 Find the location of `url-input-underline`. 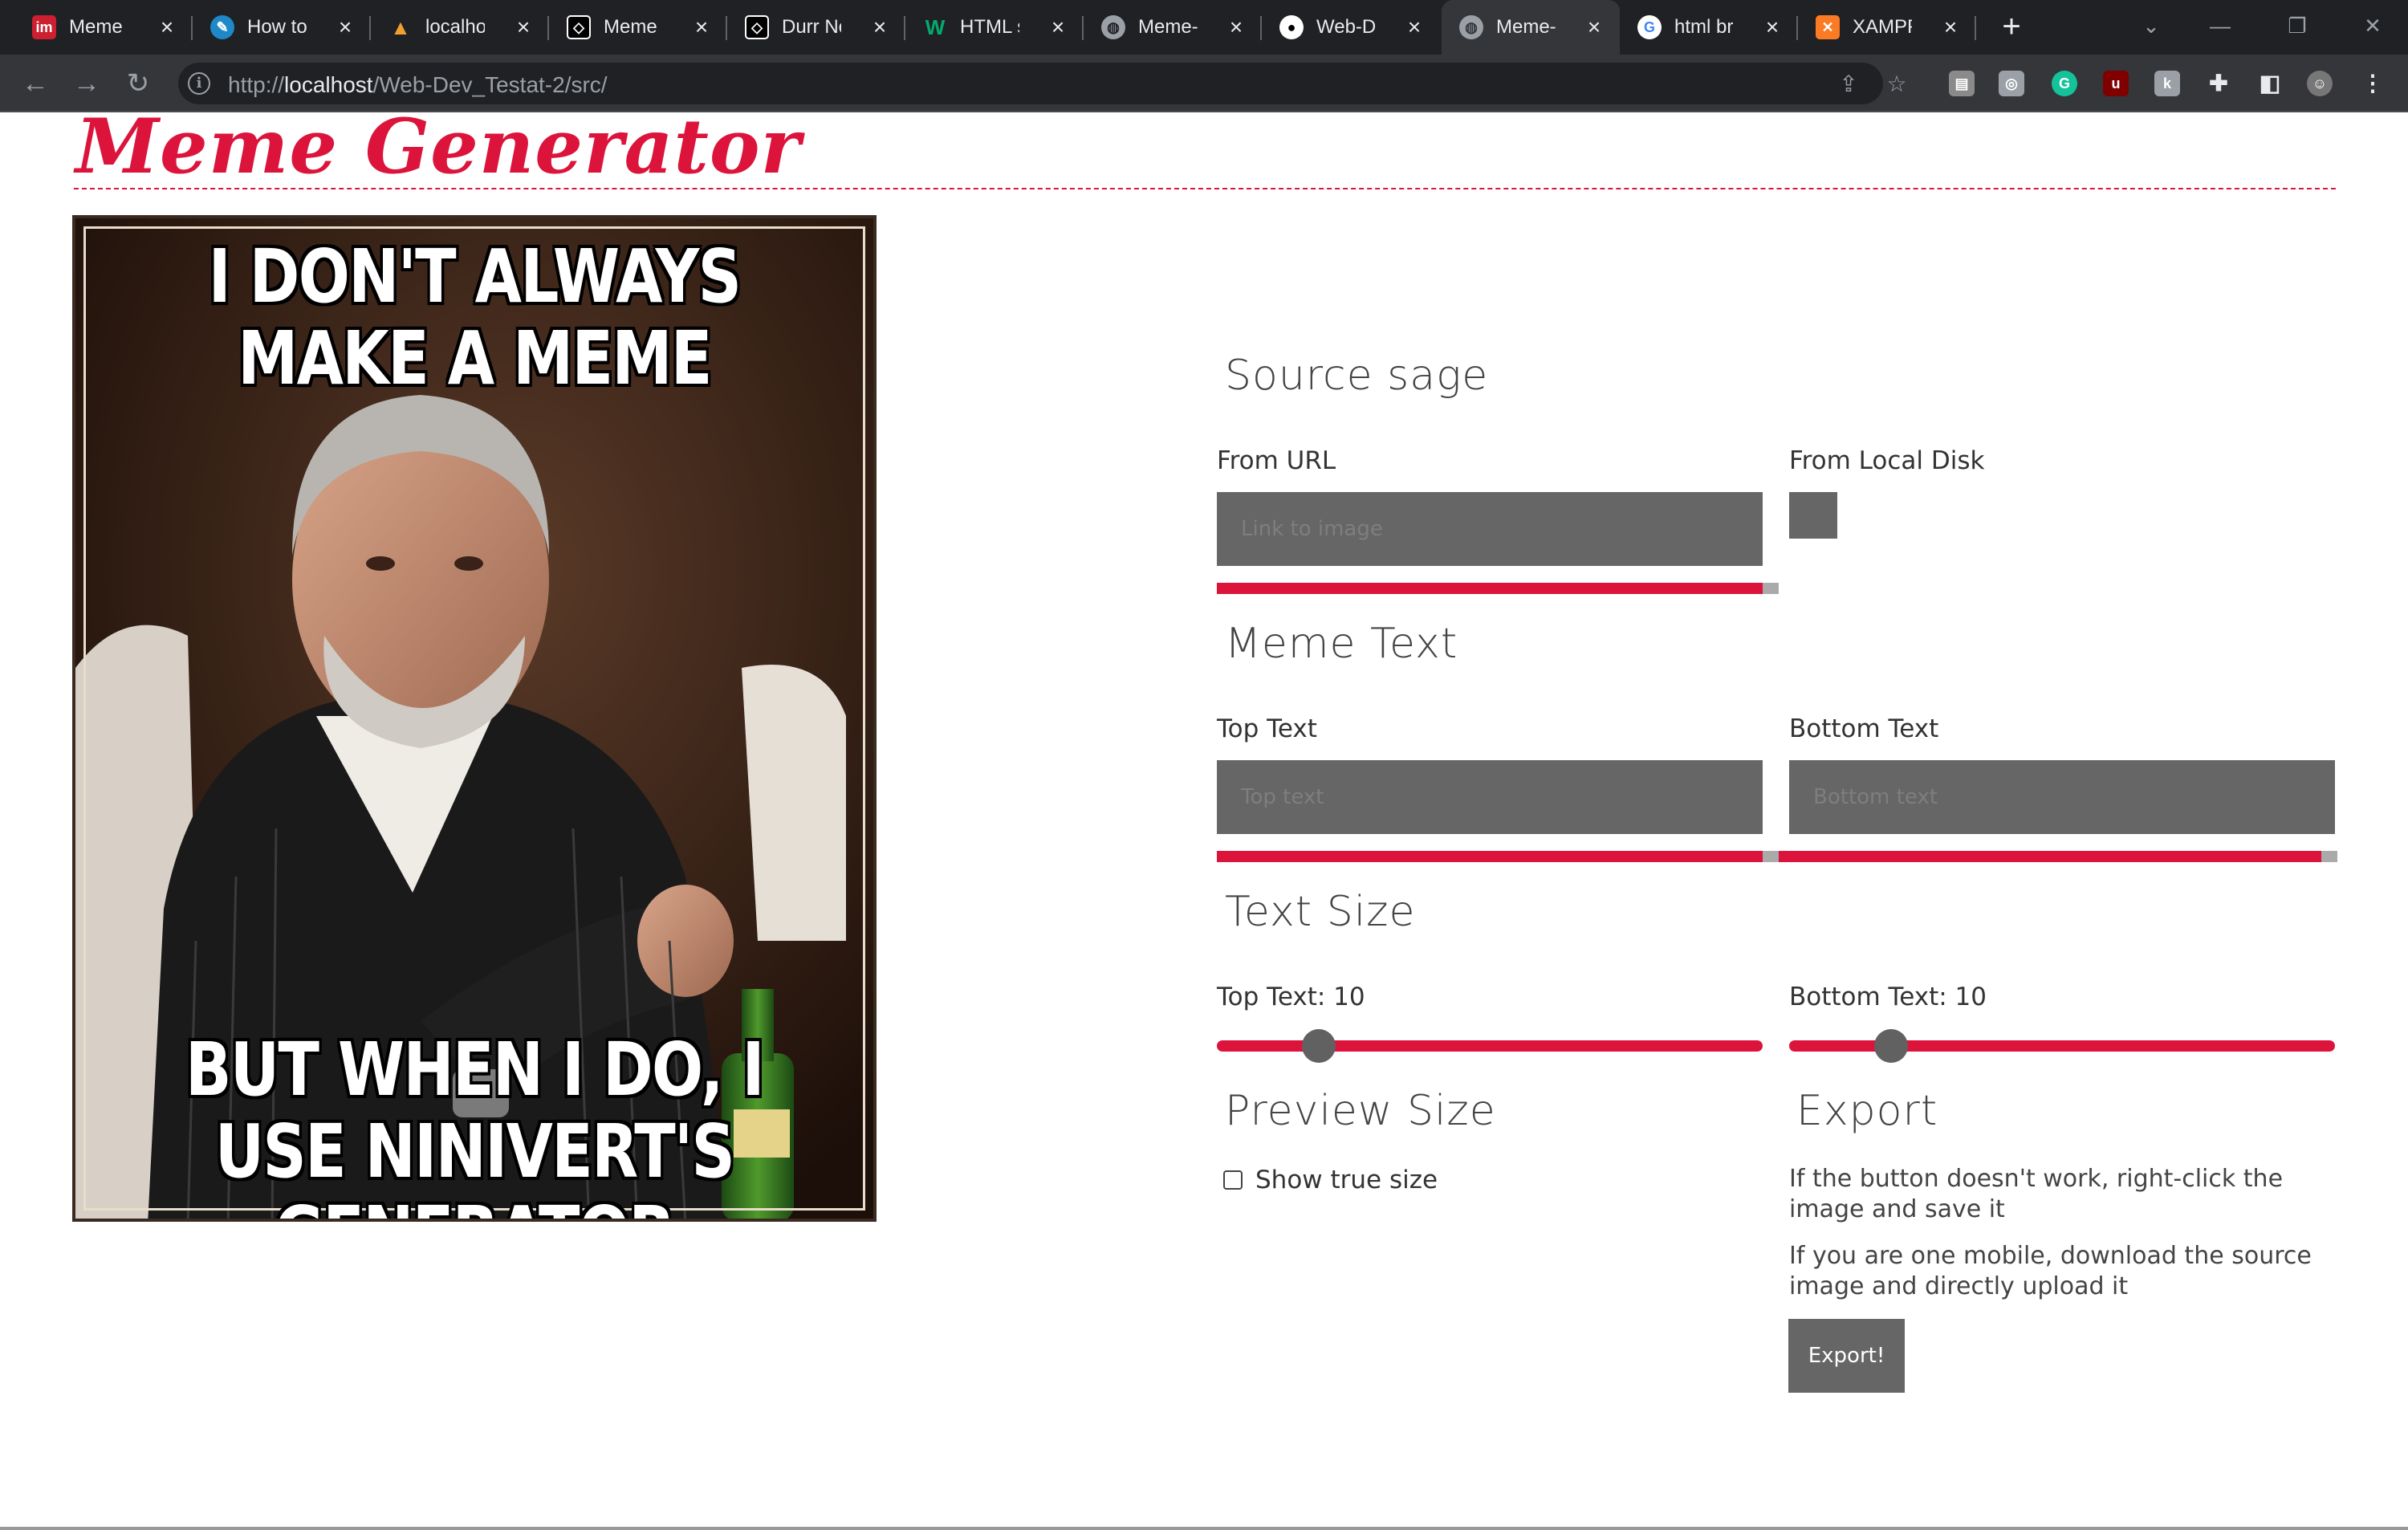

url-input-underline is located at coordinates (1490, 588).